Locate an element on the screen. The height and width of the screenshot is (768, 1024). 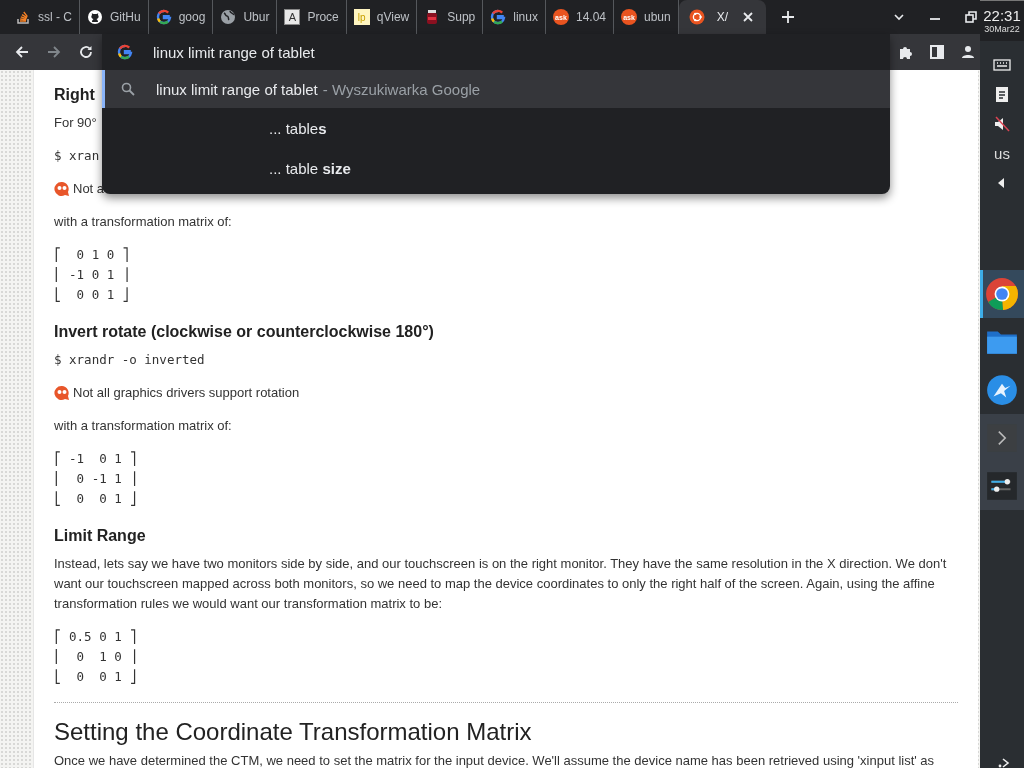
code-line: $ xrandr -o inverted is located at coordinates (129, 360).